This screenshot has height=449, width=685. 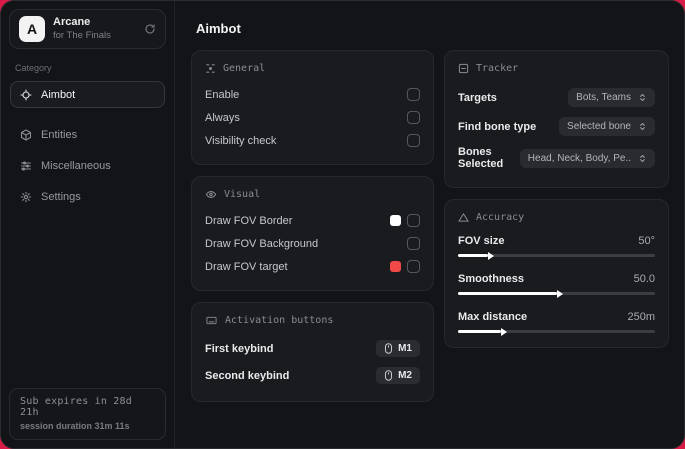 What do you see at coordinates (33, 68) in the screenshot?
I see `category-label: Category` at bounding box center [33, 68].